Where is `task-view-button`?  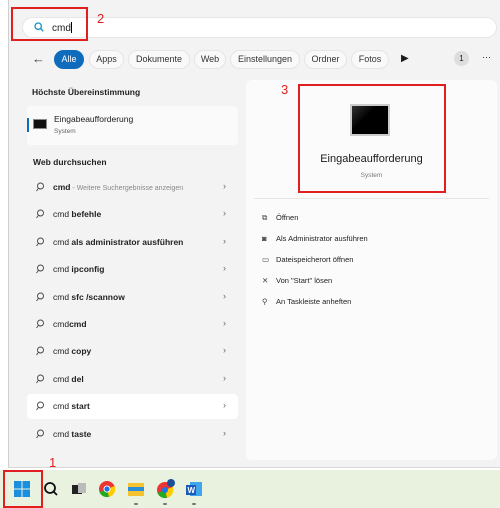 task-view-button is located at coordinates (79, 489).